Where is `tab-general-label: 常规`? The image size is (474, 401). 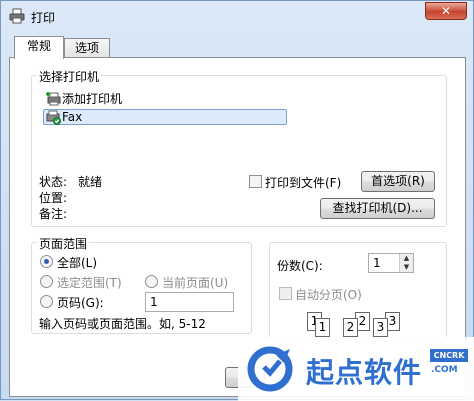
tab-general-label: 常规 is located at coordinates (38, 46).